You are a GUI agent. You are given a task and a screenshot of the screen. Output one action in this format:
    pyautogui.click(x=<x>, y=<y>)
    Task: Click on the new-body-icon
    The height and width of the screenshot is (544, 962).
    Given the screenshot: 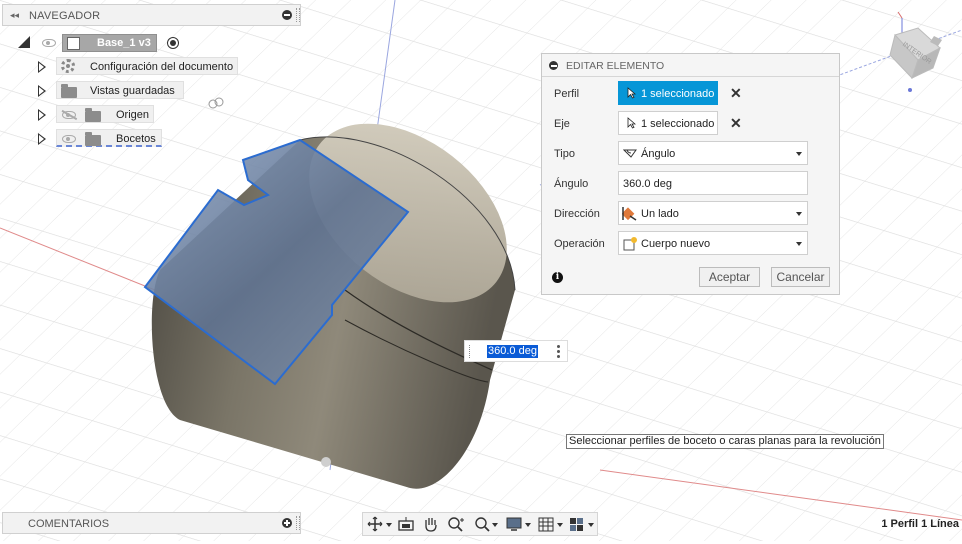 What is the action you would take?
    pyautogui.click(x=630, y=244)
    